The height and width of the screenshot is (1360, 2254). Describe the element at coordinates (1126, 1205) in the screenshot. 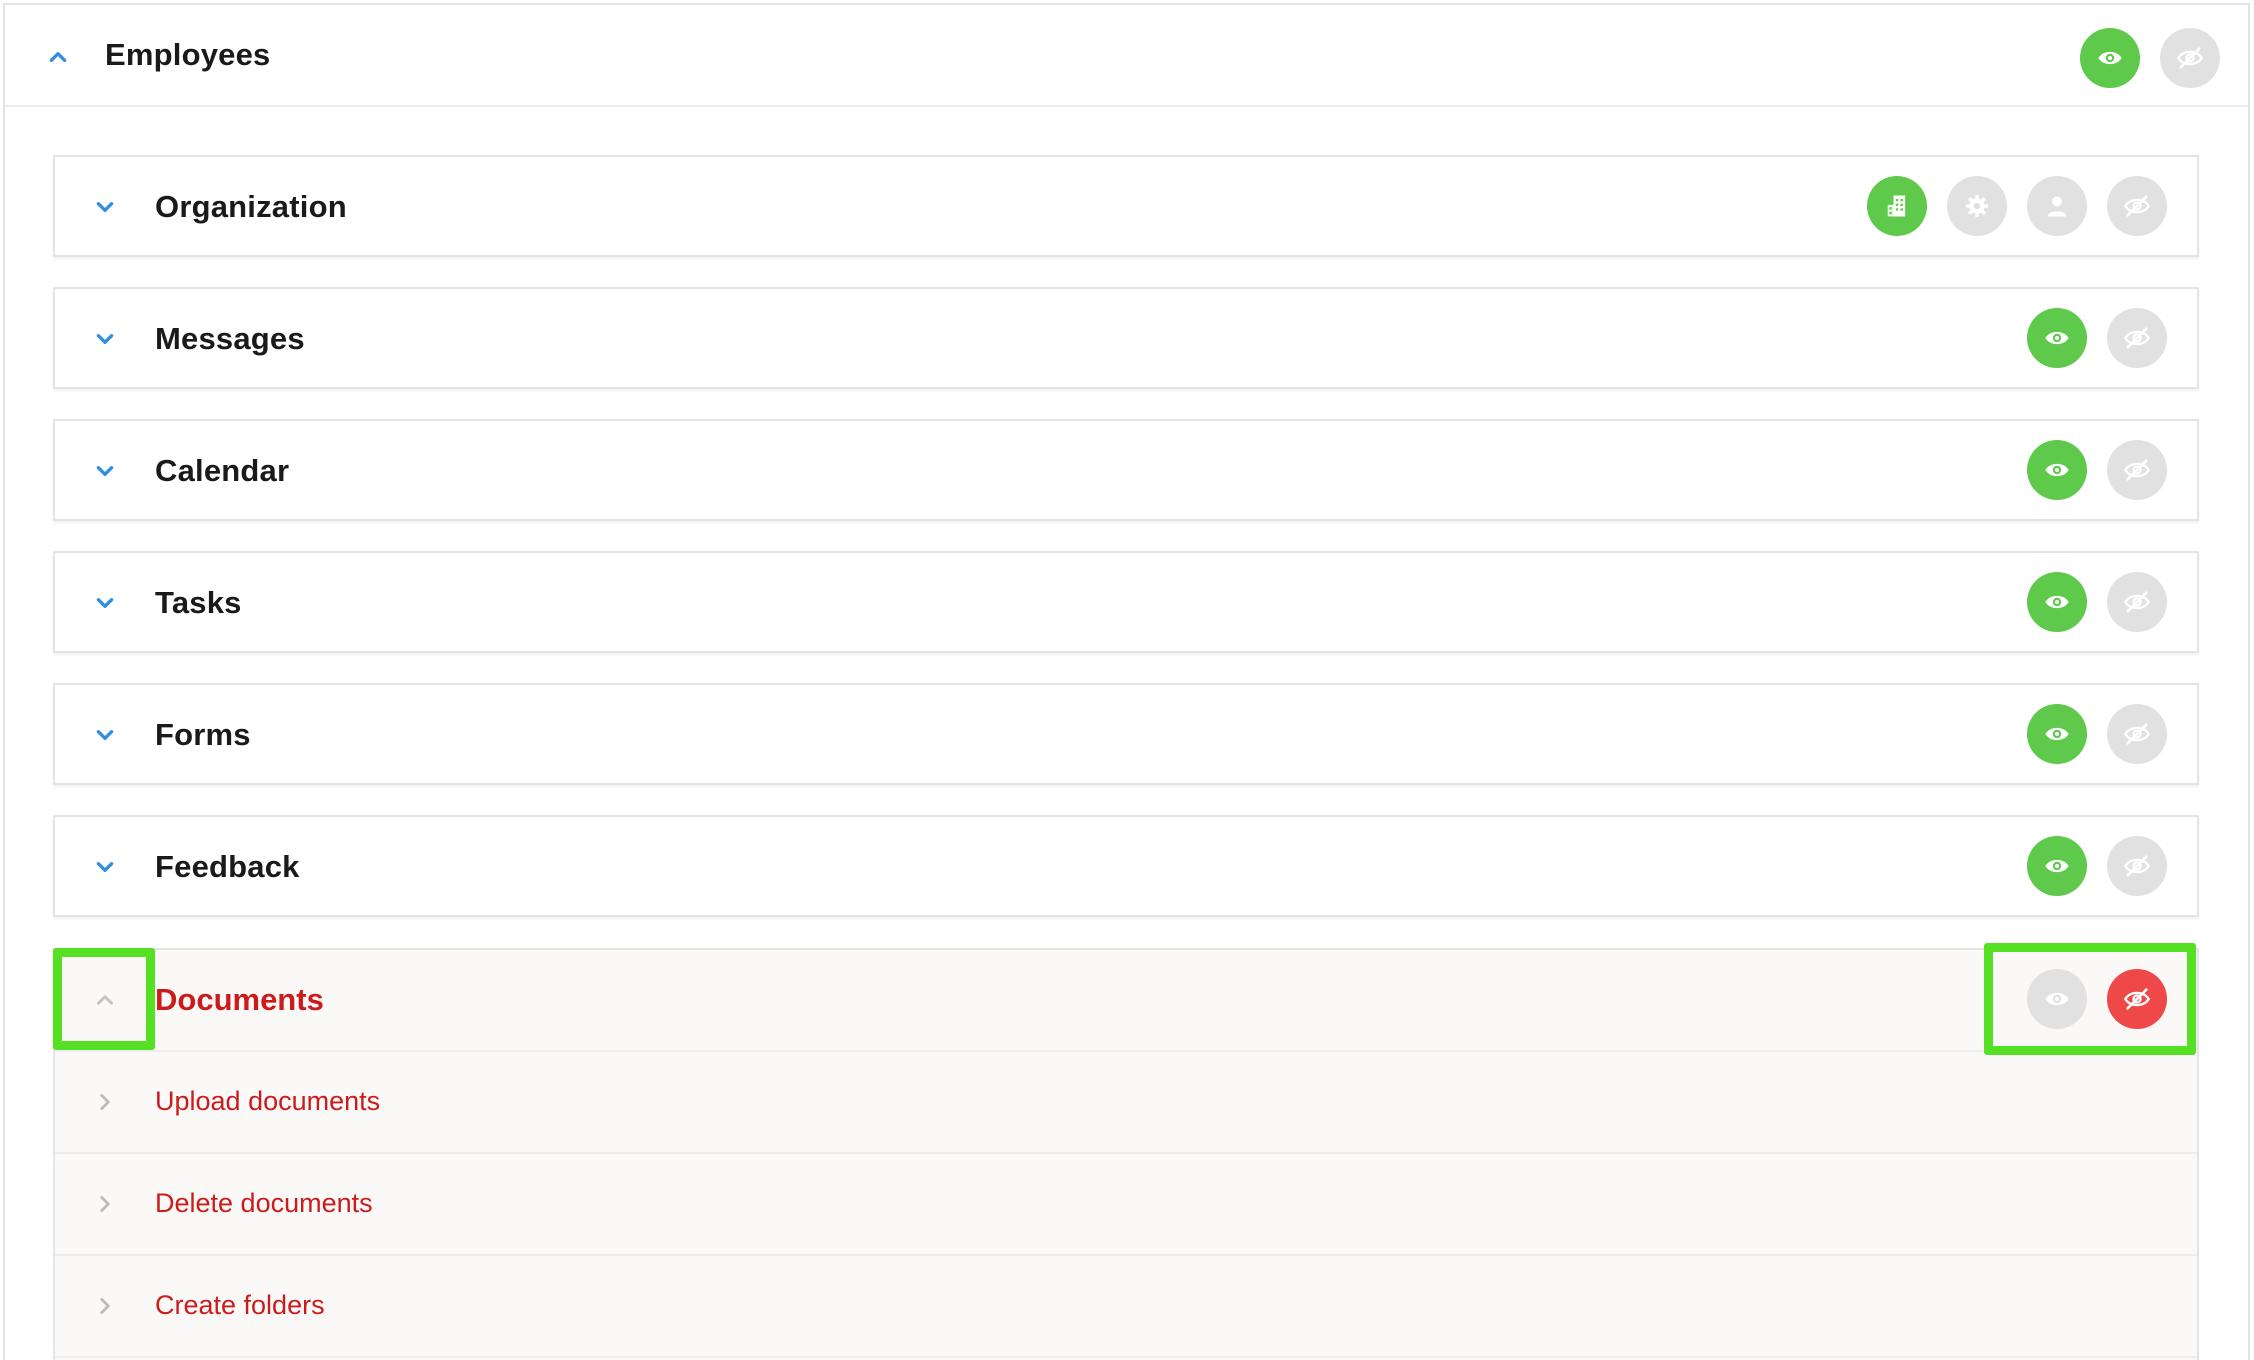

I see `list-item: Delete documents` at that location.